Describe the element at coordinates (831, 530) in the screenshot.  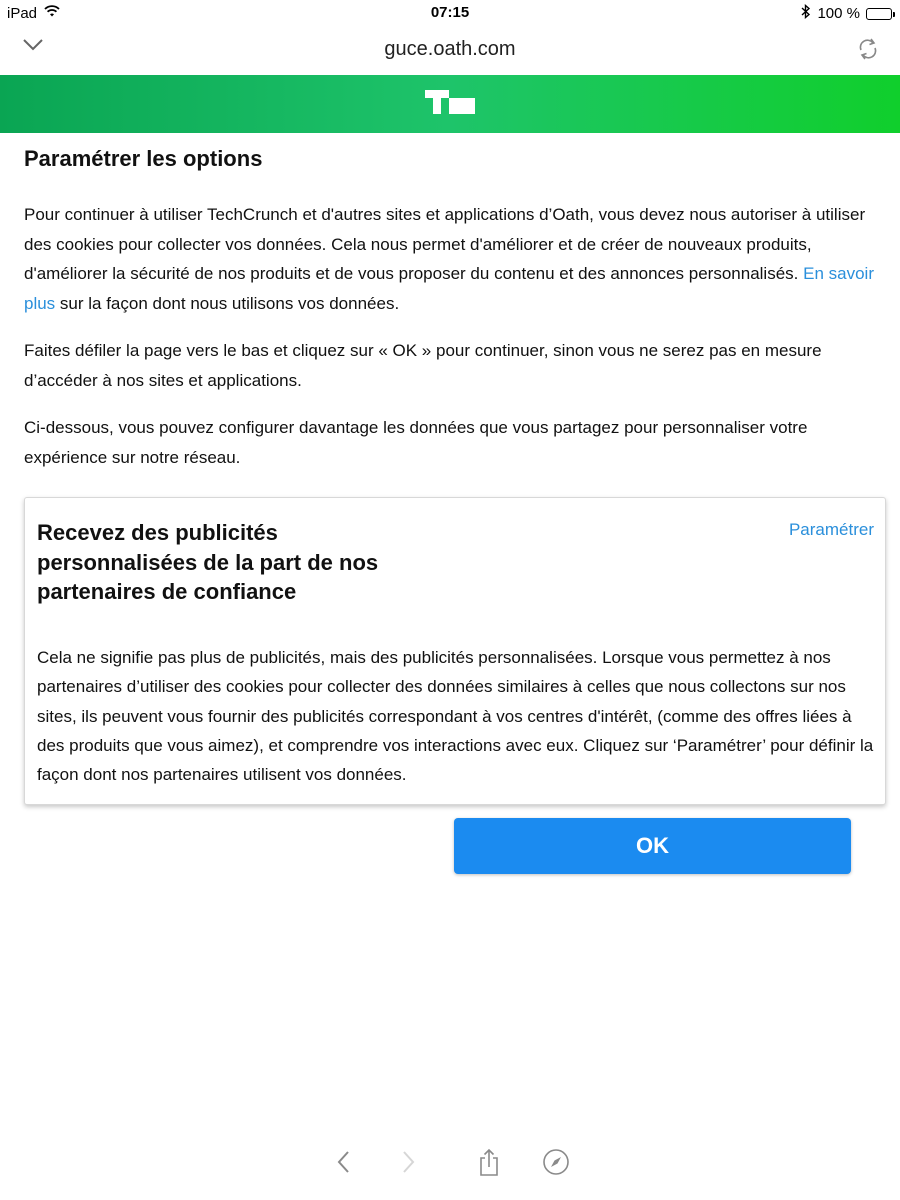
I see `configure-link: Paramétrer` at that location.